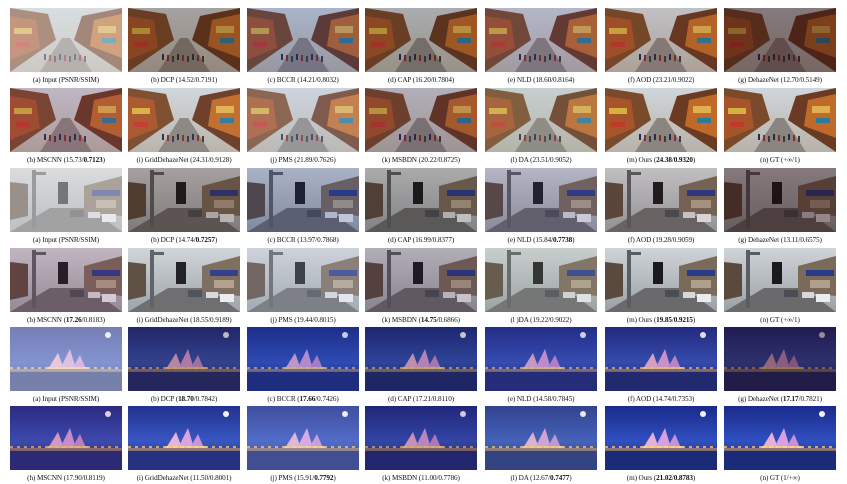  What do you see at coordinates (327, 399) in the screenshot?
I see `caption-ssim: 0.7426` at bounding box center [327, 399].